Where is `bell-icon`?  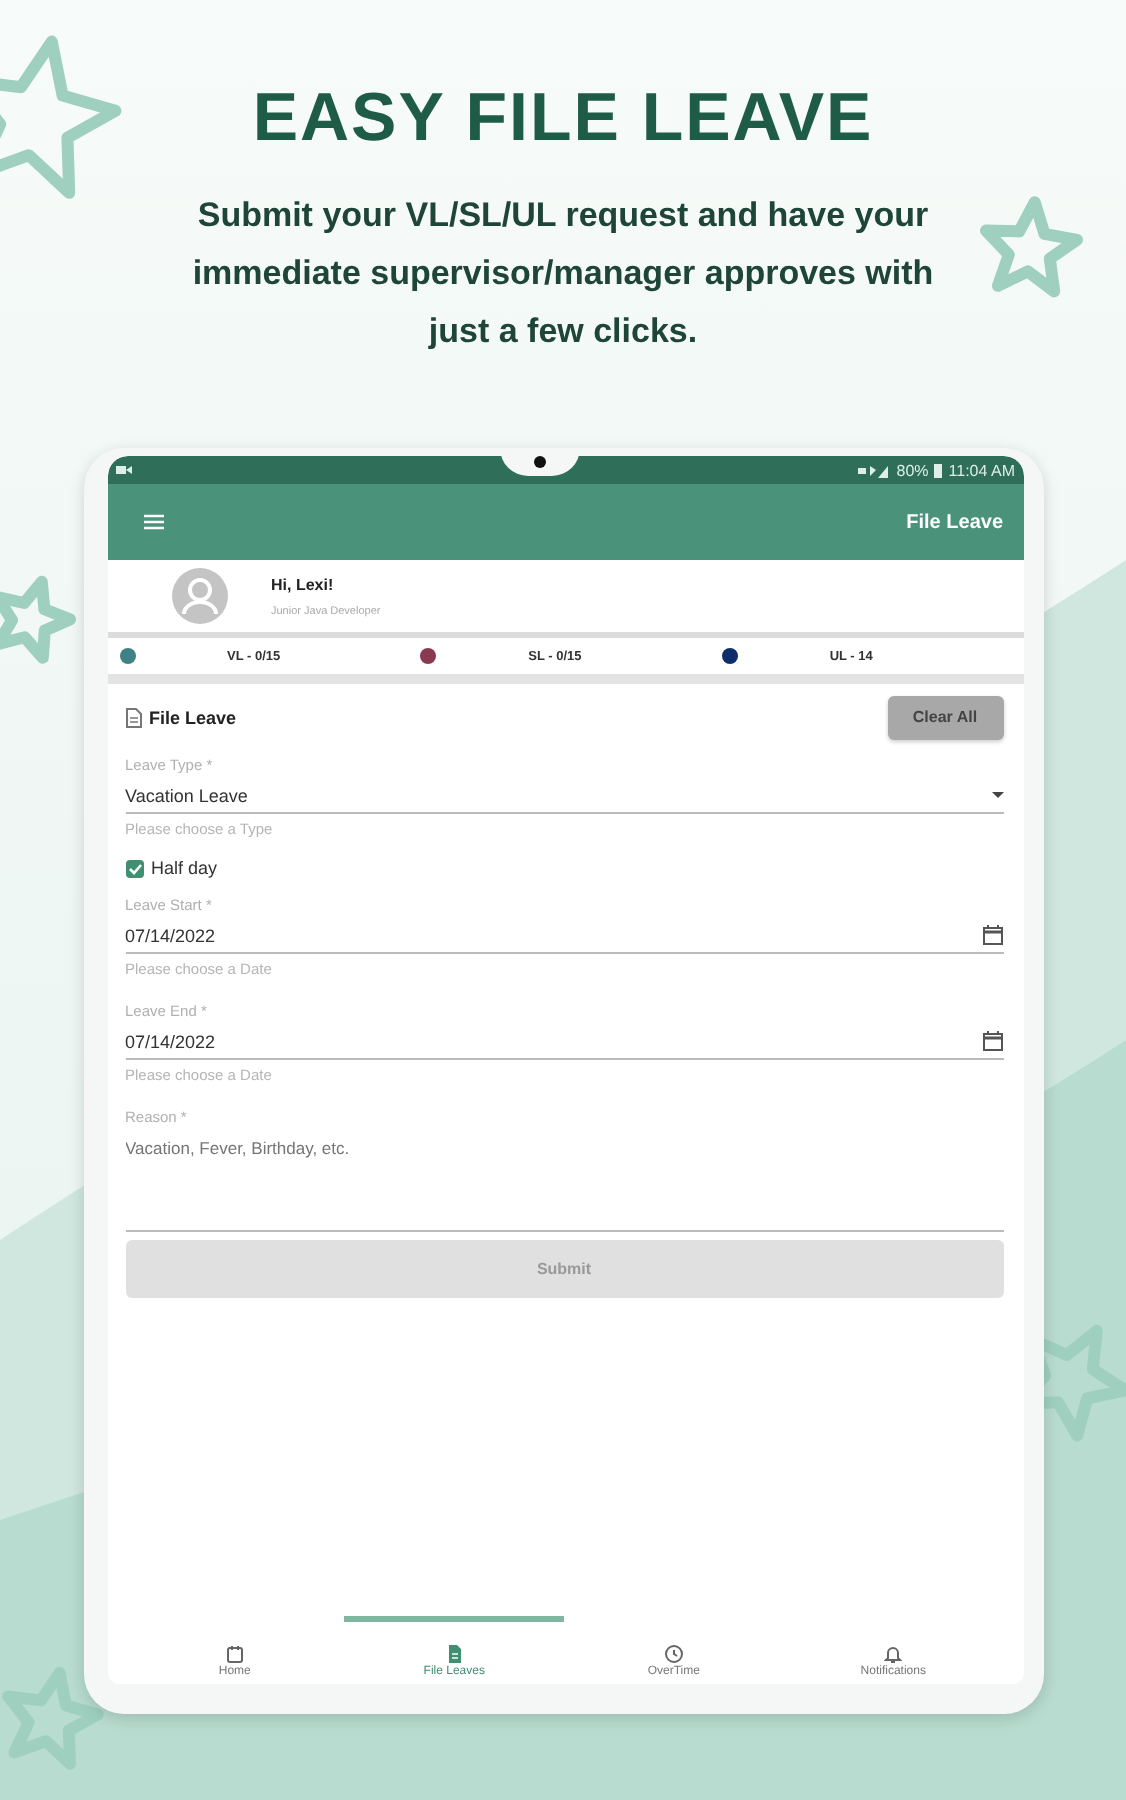 bell-icon is located at coordinates (893, 1654).